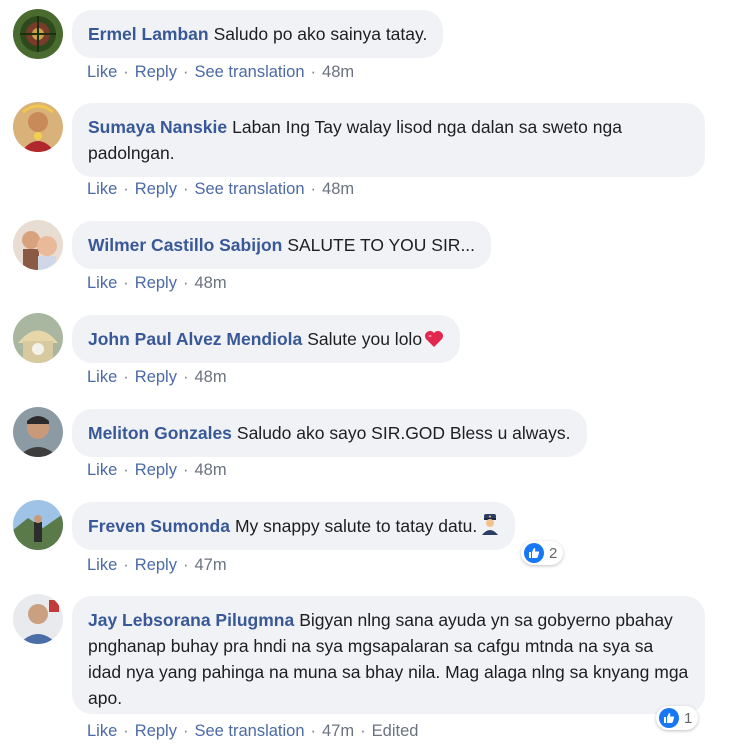  What do you see at coordinates (395, 731) in the screenshot?
I see `edited-label: Edited` at bounding box center [395, 731].